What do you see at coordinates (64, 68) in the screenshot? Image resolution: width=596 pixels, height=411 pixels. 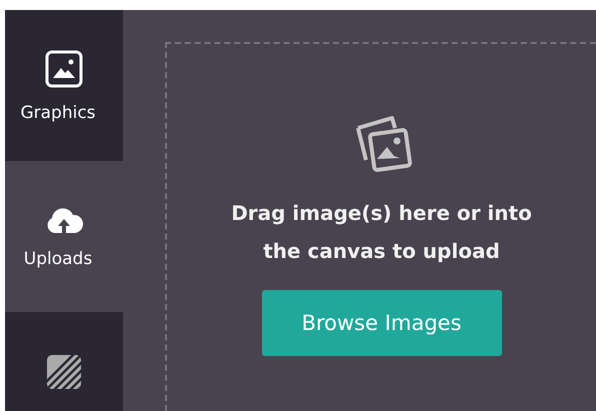 I see `image-icon` at bounding box center [64, 68].